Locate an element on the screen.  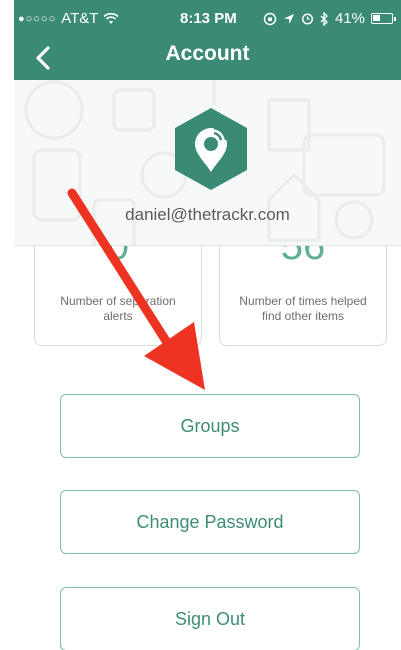
signal-strength-icon: ●○○○○ is located at coordinates (37, 18).